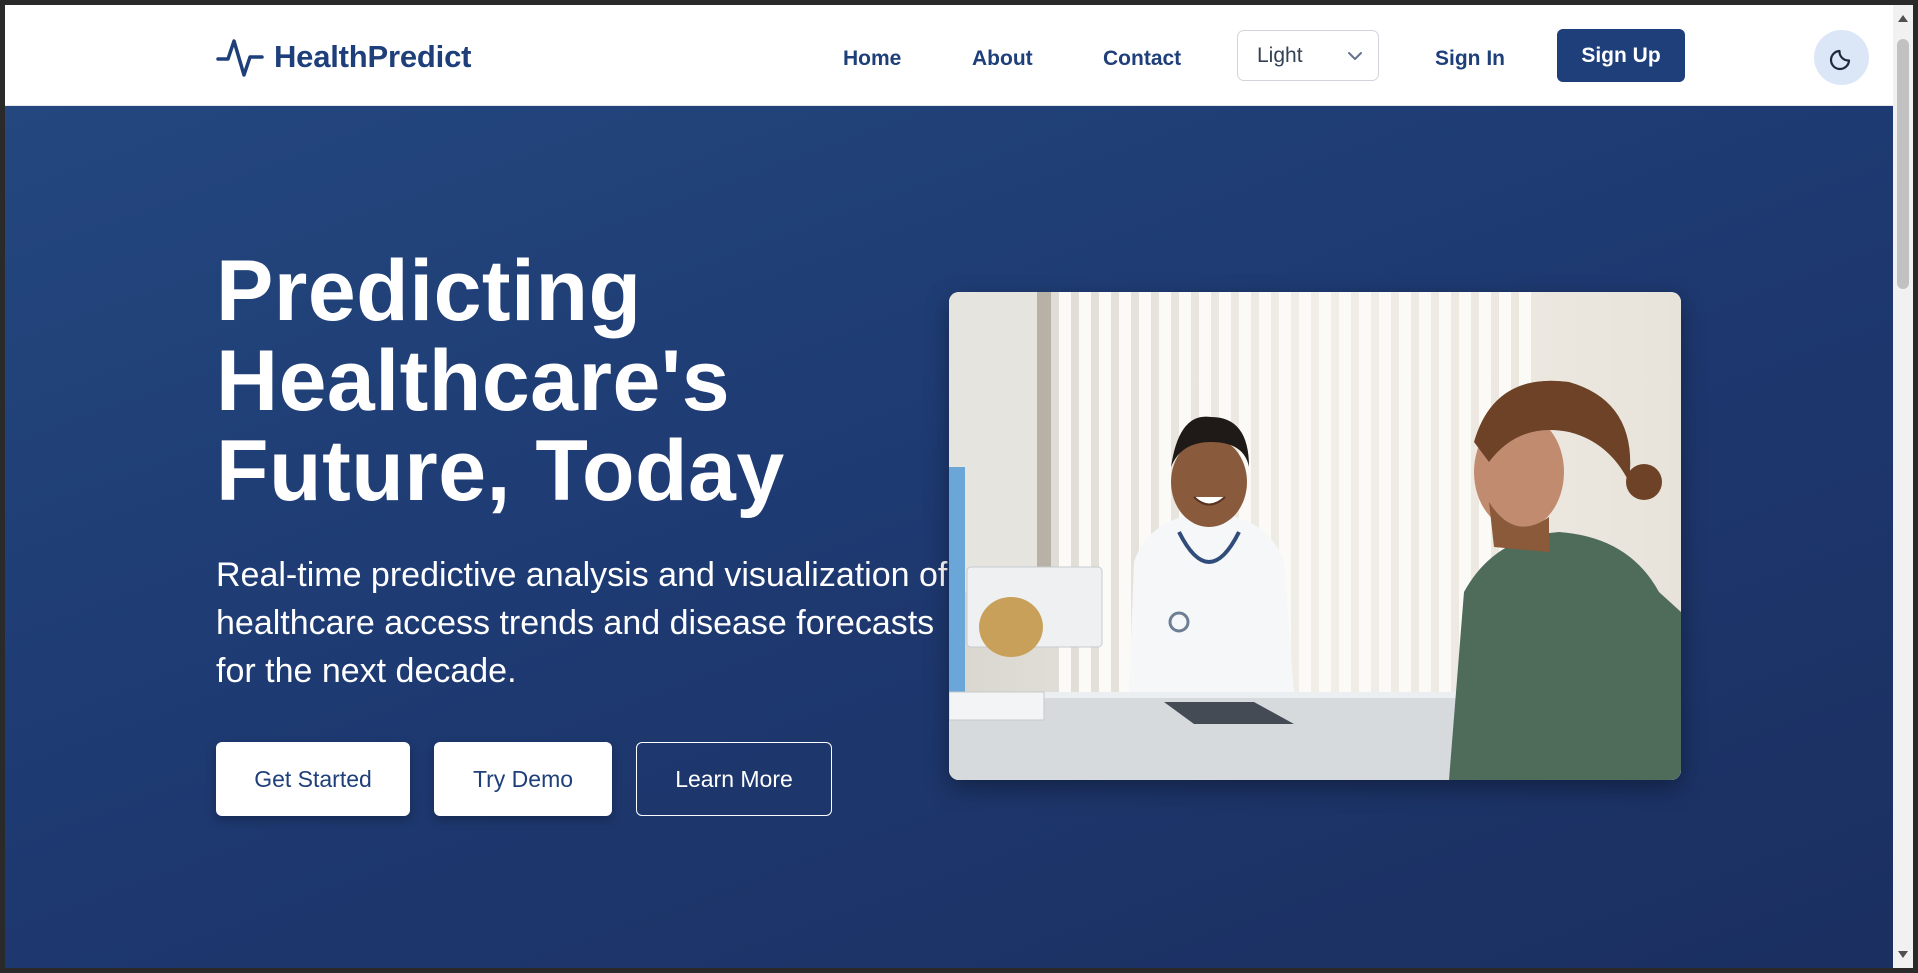 This screenshot has width=1918, height=973. What do you see at coordinates (1308, 55) in the screenshot?
I see `theme-select: Light` at bounding box center [1308, 55].